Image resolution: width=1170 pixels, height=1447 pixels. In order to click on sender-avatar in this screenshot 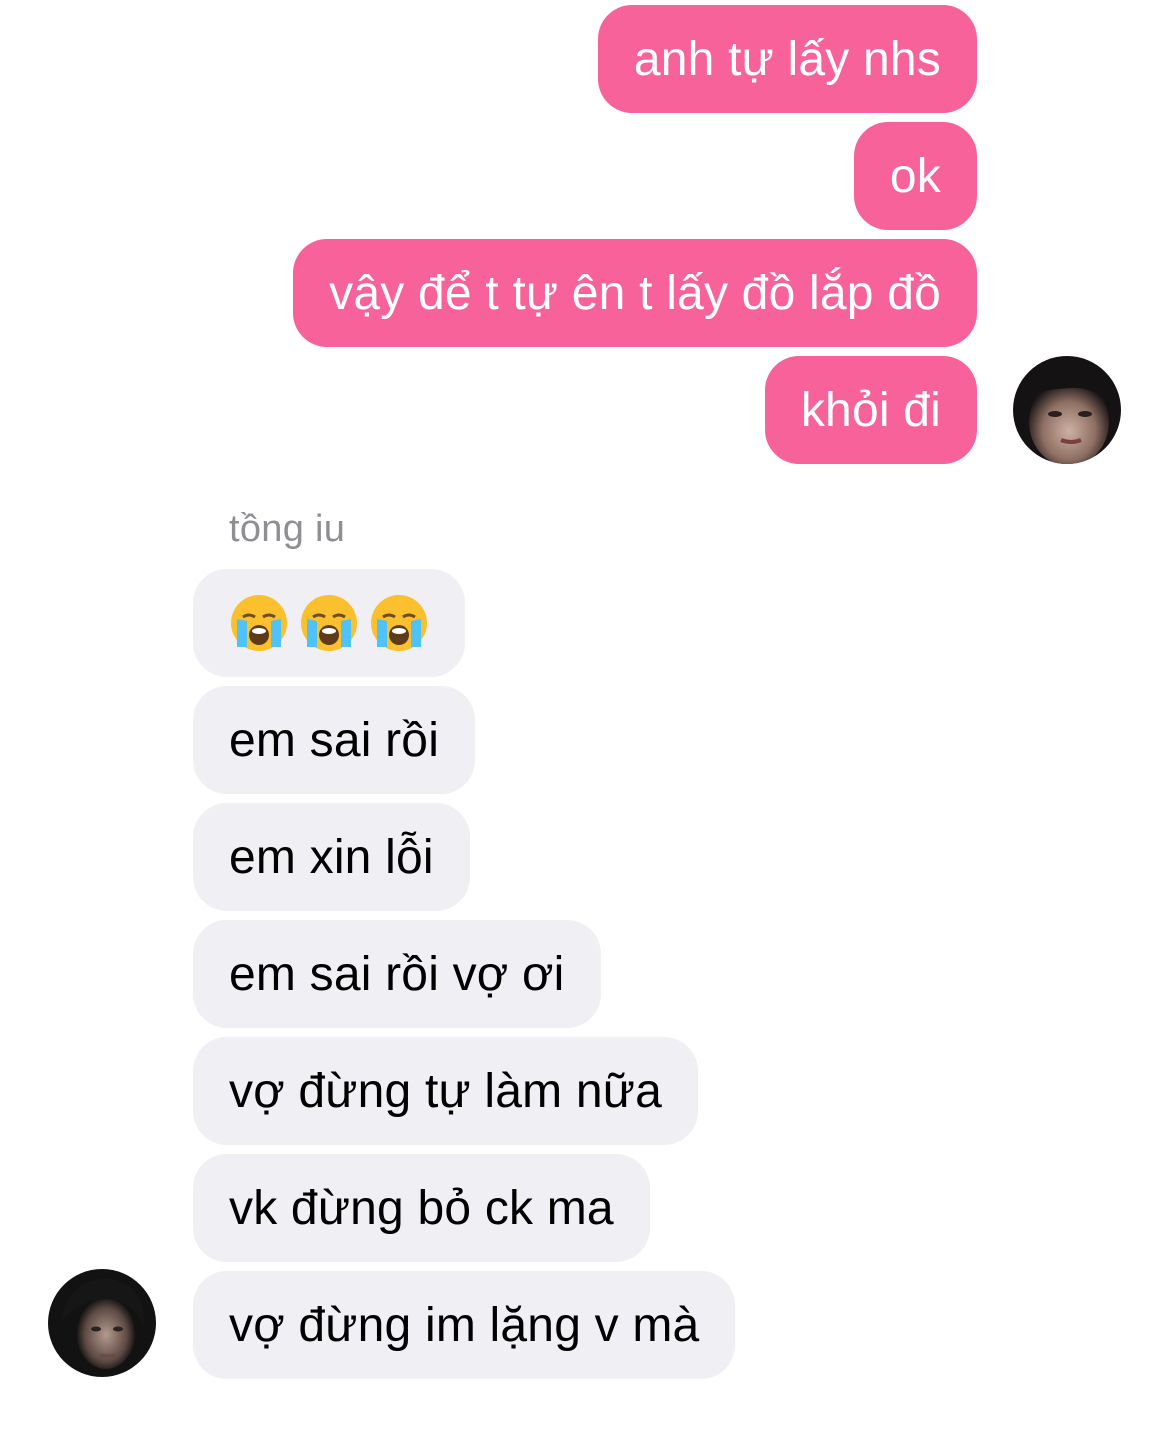, I will do `click(102, 1323)`.